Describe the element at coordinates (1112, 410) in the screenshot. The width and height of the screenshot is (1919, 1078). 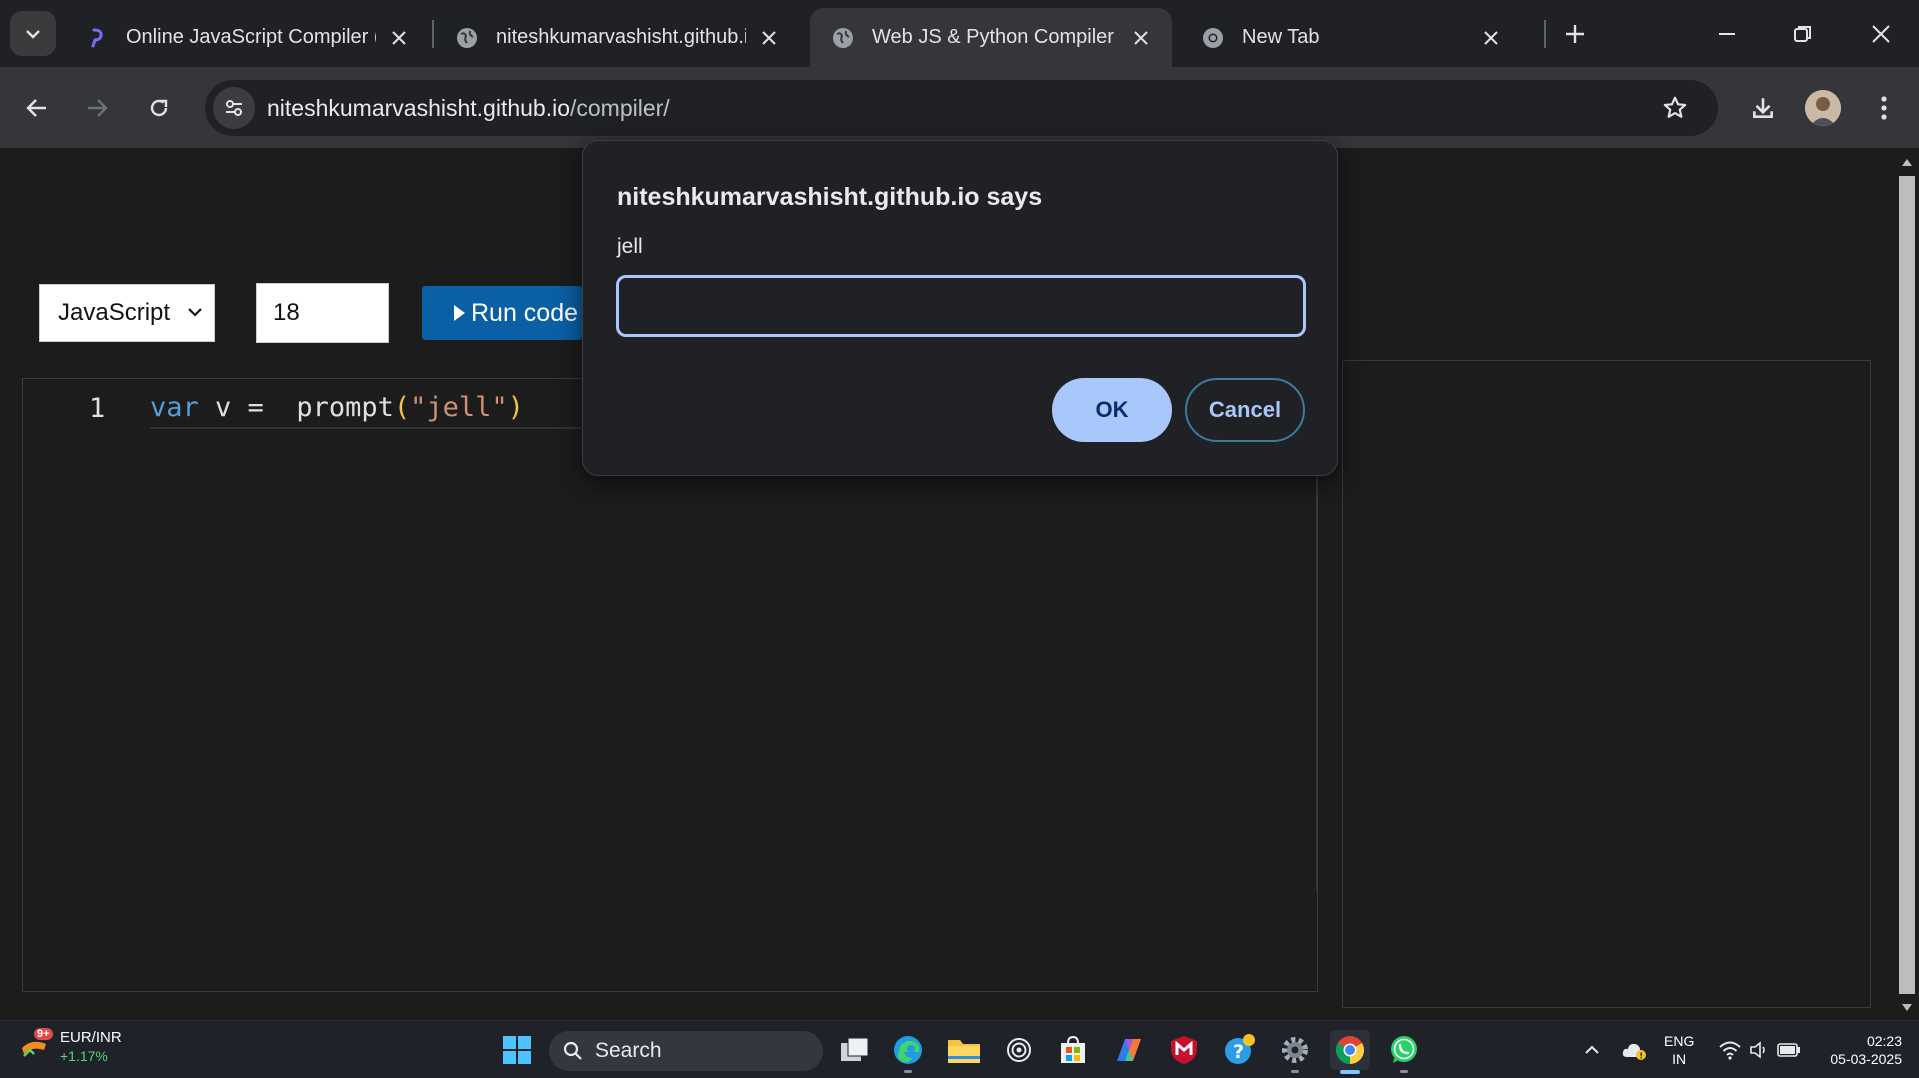
I see `ok-button: OK` at that location.